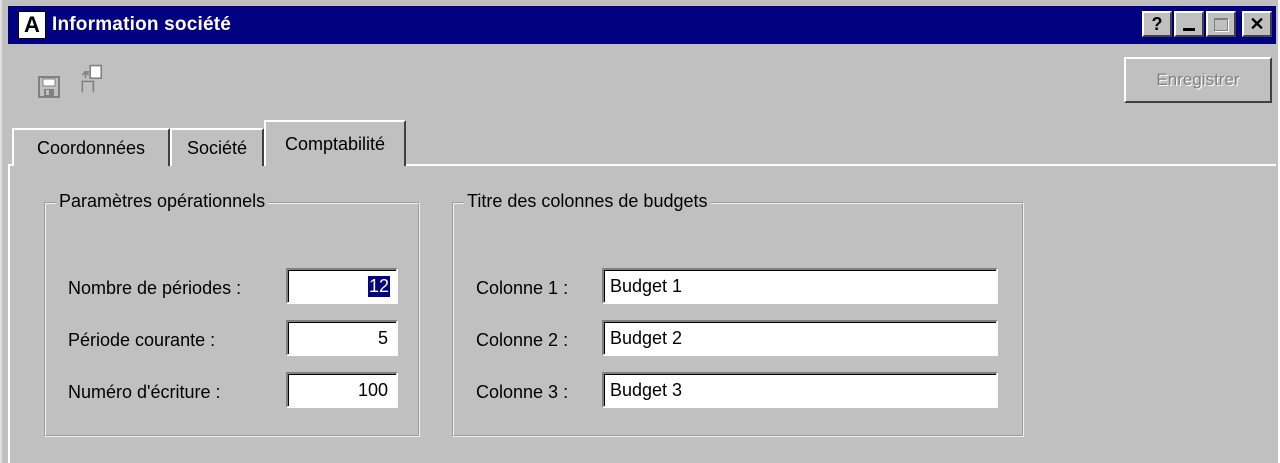 This screenshot has width=1280, height=463. What do you see at coordinates (522, 340) in the screenshot?
I see `column-2-label: Colonne 2 :` at bounding box center [522, 340].